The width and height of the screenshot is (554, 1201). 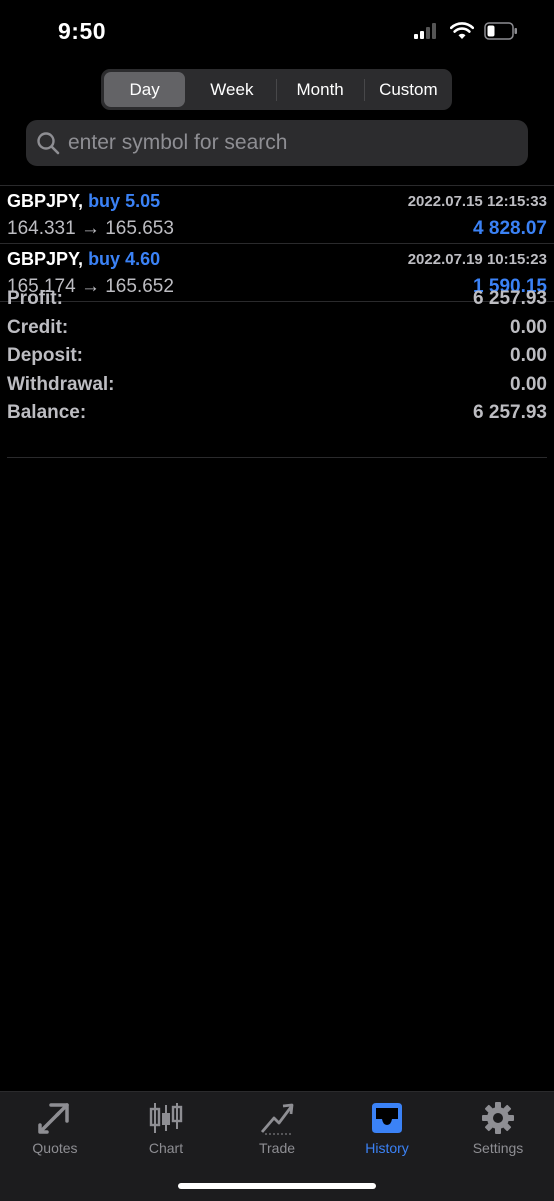 I want to click on wifi-icon, so click(x=462, y=30).